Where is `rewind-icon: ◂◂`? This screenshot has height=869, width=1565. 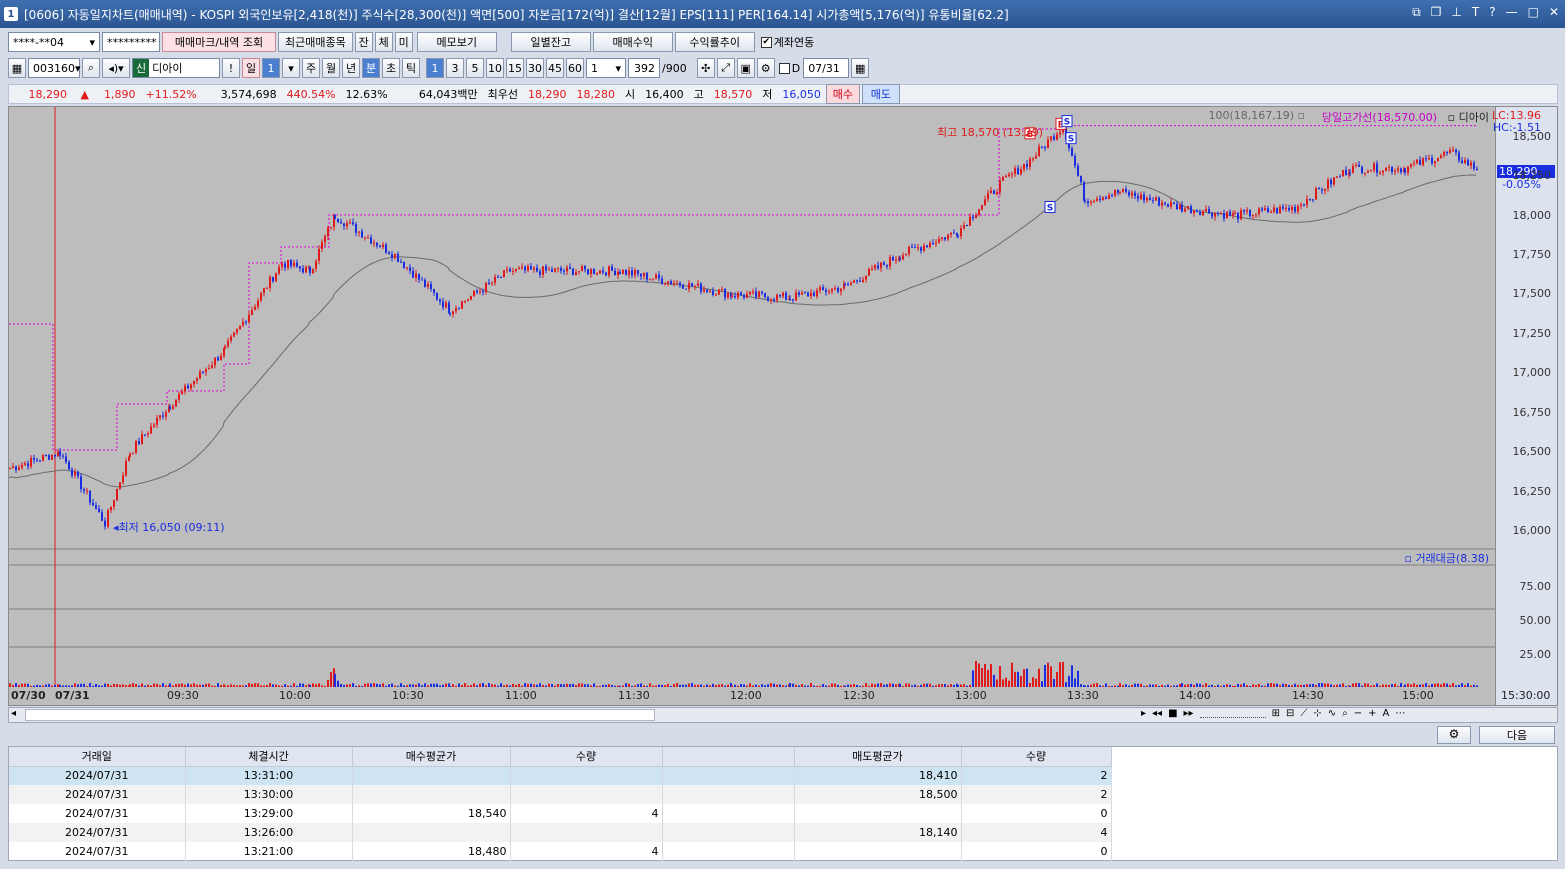 rewind-icon: ◂◂ is located at coordinates (1157, 713).